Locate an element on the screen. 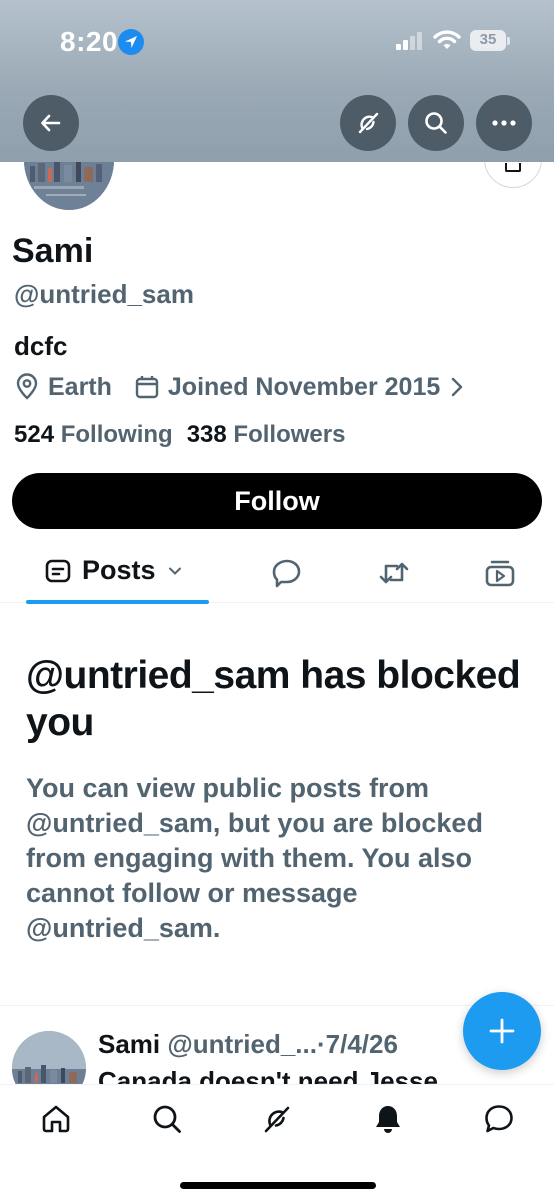 This screenshot has height=1200, width=554. search-button is located at coordinates (436, 123).